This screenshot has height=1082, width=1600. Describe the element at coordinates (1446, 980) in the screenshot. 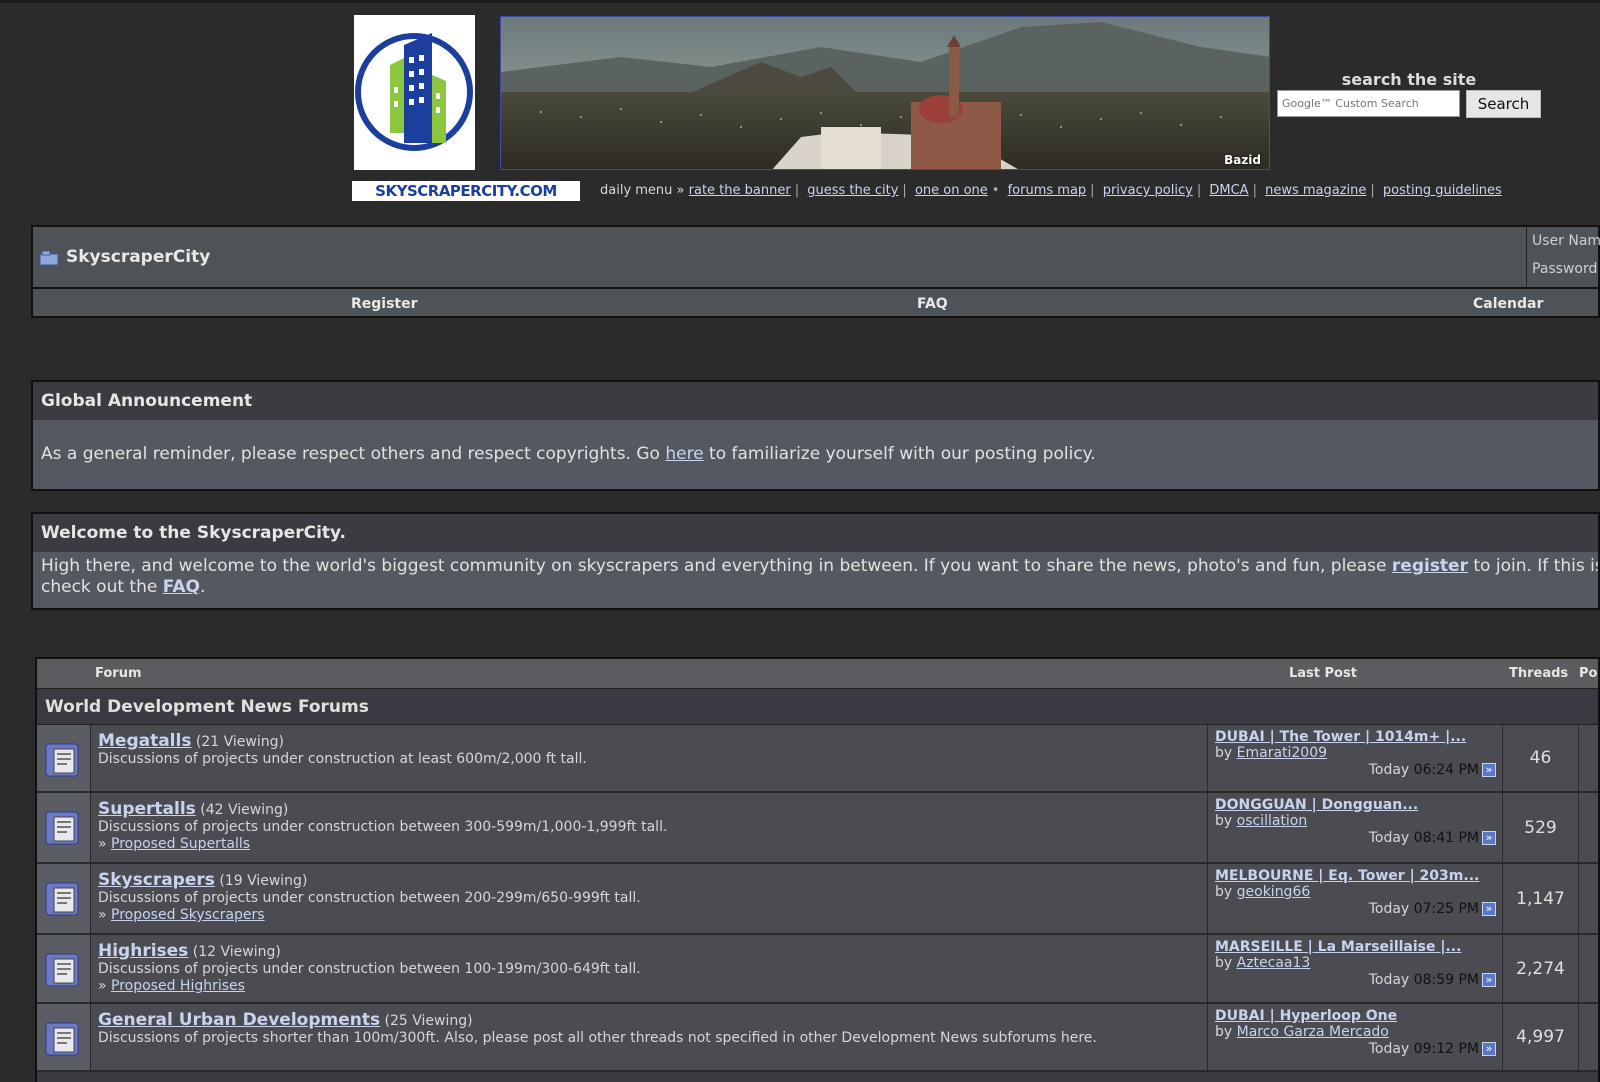

I see `last-post-clock: 08:59 PM` at that location.